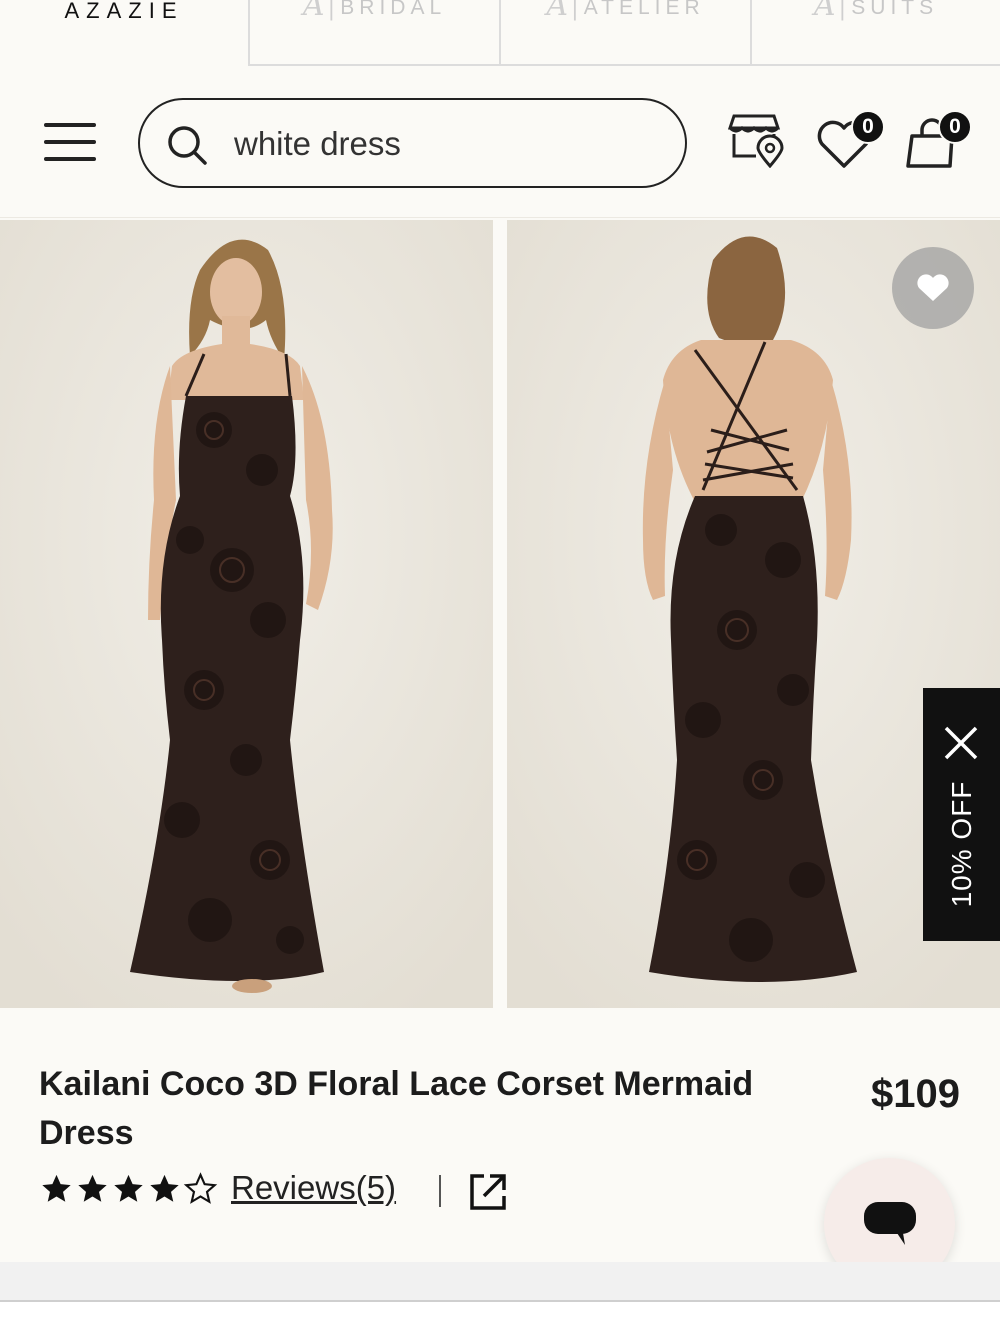 This screenshot has width=1000, height=1333. What do you see at coordinates (393, 9) in the screenshot?
I see `tab-label: BRIDAL` at bounding box center [393, 9].